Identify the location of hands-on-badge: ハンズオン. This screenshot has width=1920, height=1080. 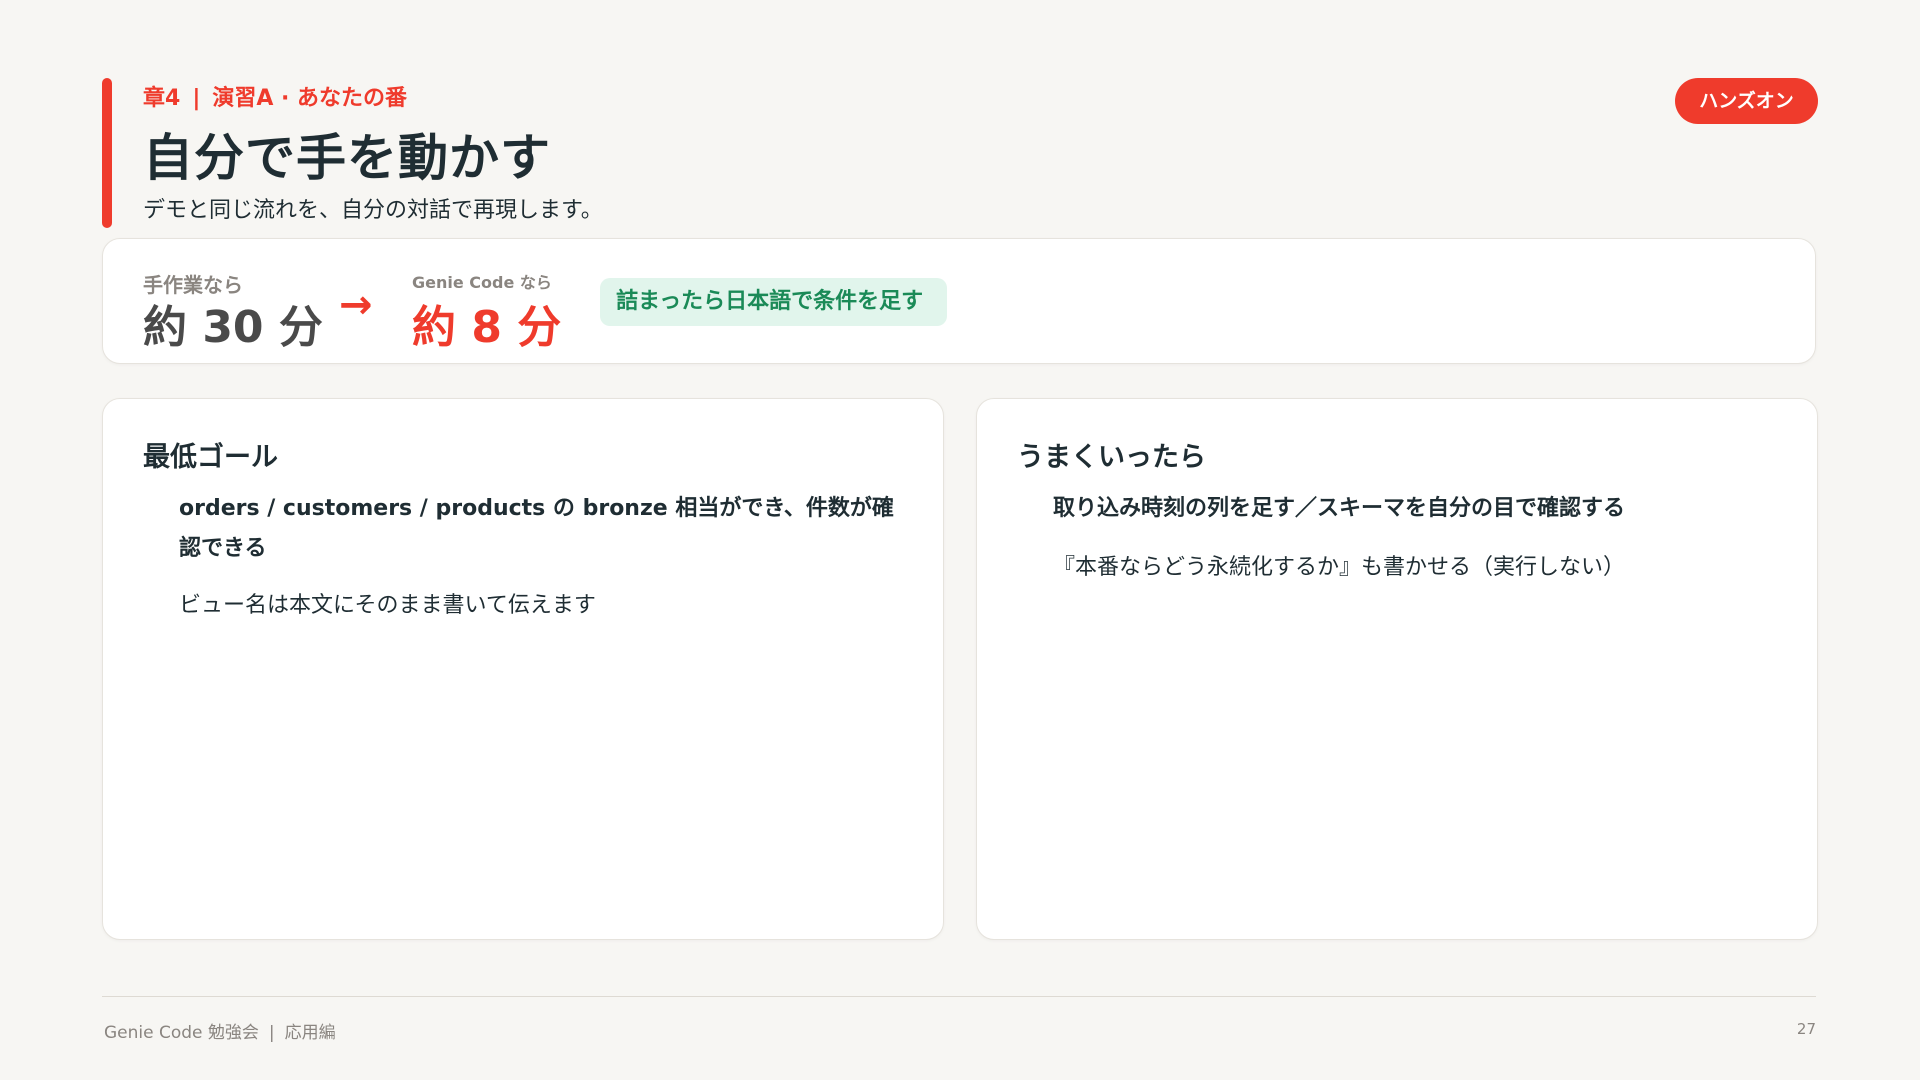
(1746, 101).